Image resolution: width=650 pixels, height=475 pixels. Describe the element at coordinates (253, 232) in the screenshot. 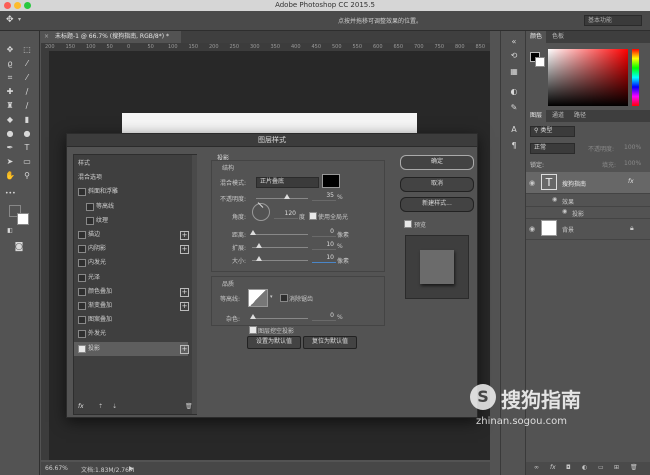

I see `distance-slider-knob` at that location.